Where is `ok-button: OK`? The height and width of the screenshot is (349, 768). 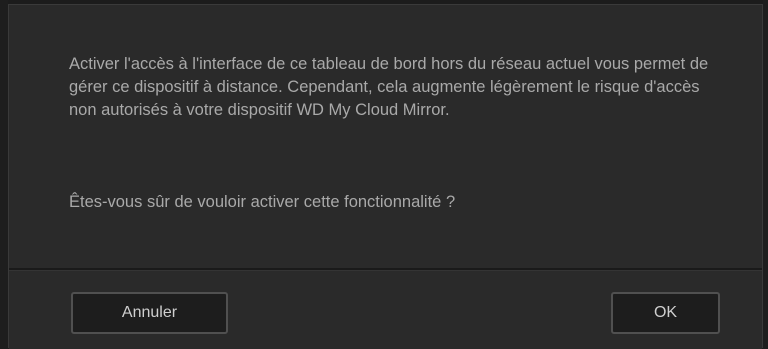 ok-button: OK is located at coordinates (665, 313).